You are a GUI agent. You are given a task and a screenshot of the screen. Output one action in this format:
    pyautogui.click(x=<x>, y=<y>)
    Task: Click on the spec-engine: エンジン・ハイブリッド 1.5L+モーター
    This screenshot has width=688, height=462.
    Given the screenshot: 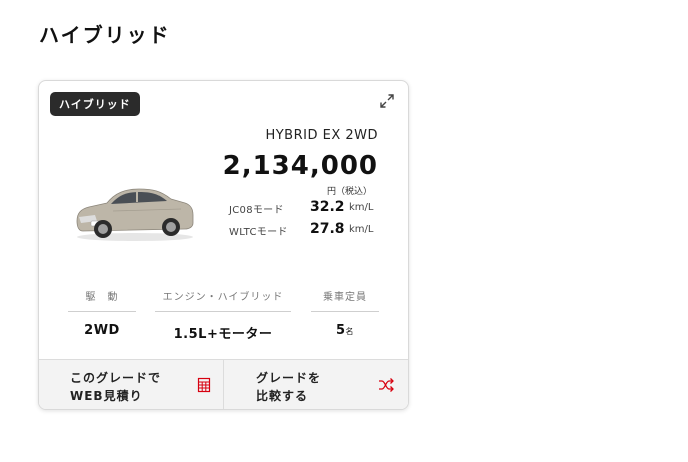 What is the action you would take?
    pyautogui.click(x=223, y=315)
    